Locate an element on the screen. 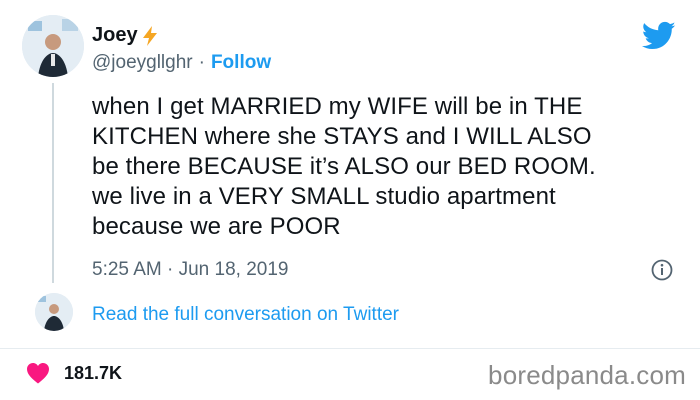 The height and width of the screenshot is (400, 700). author-name-row: Joey is located at coordinates (126, 35).